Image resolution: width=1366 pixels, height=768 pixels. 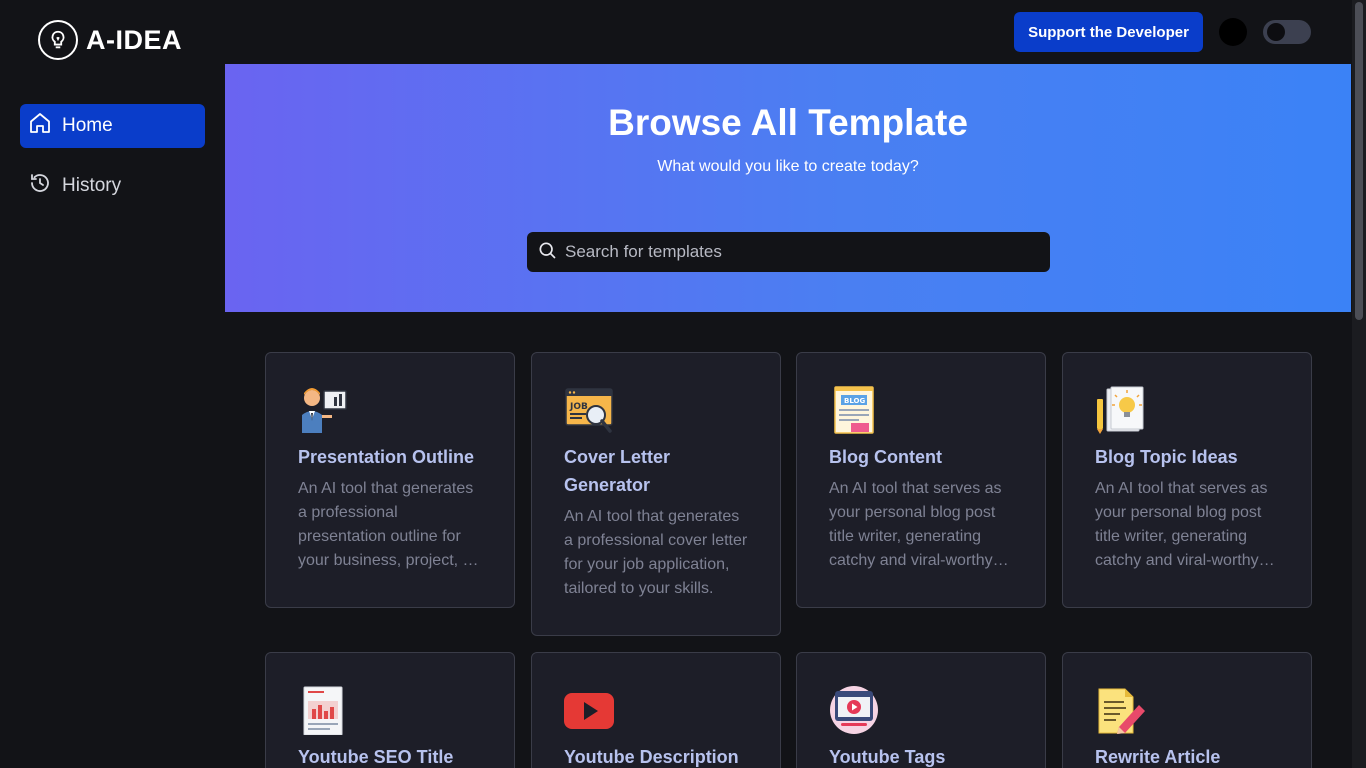 I want to click on card-title: Youtube Tags, so click(x=887, y=757).